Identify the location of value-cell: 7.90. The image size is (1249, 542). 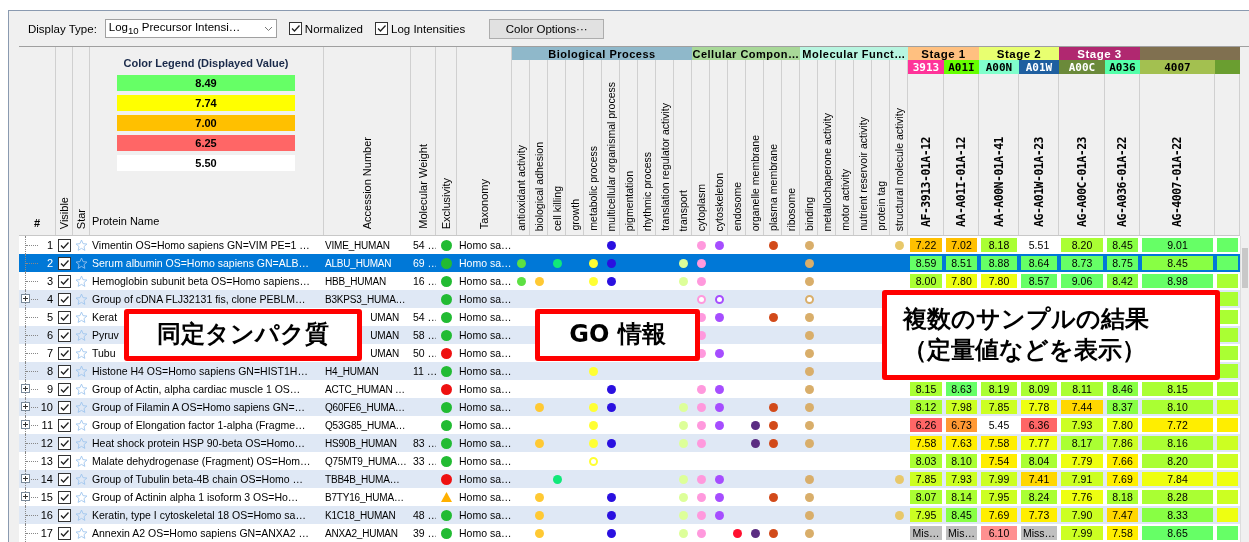
(1082, 515).